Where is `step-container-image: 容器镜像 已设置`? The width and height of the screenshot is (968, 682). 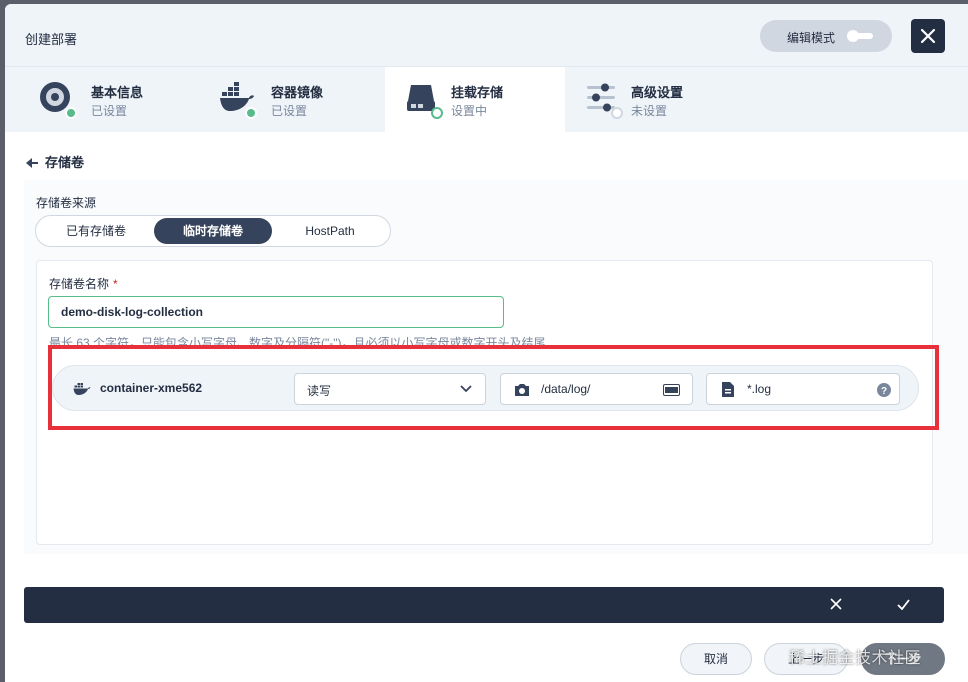
step-container-image: 容器镜像 已设置 is located at coordinates (275, 100).